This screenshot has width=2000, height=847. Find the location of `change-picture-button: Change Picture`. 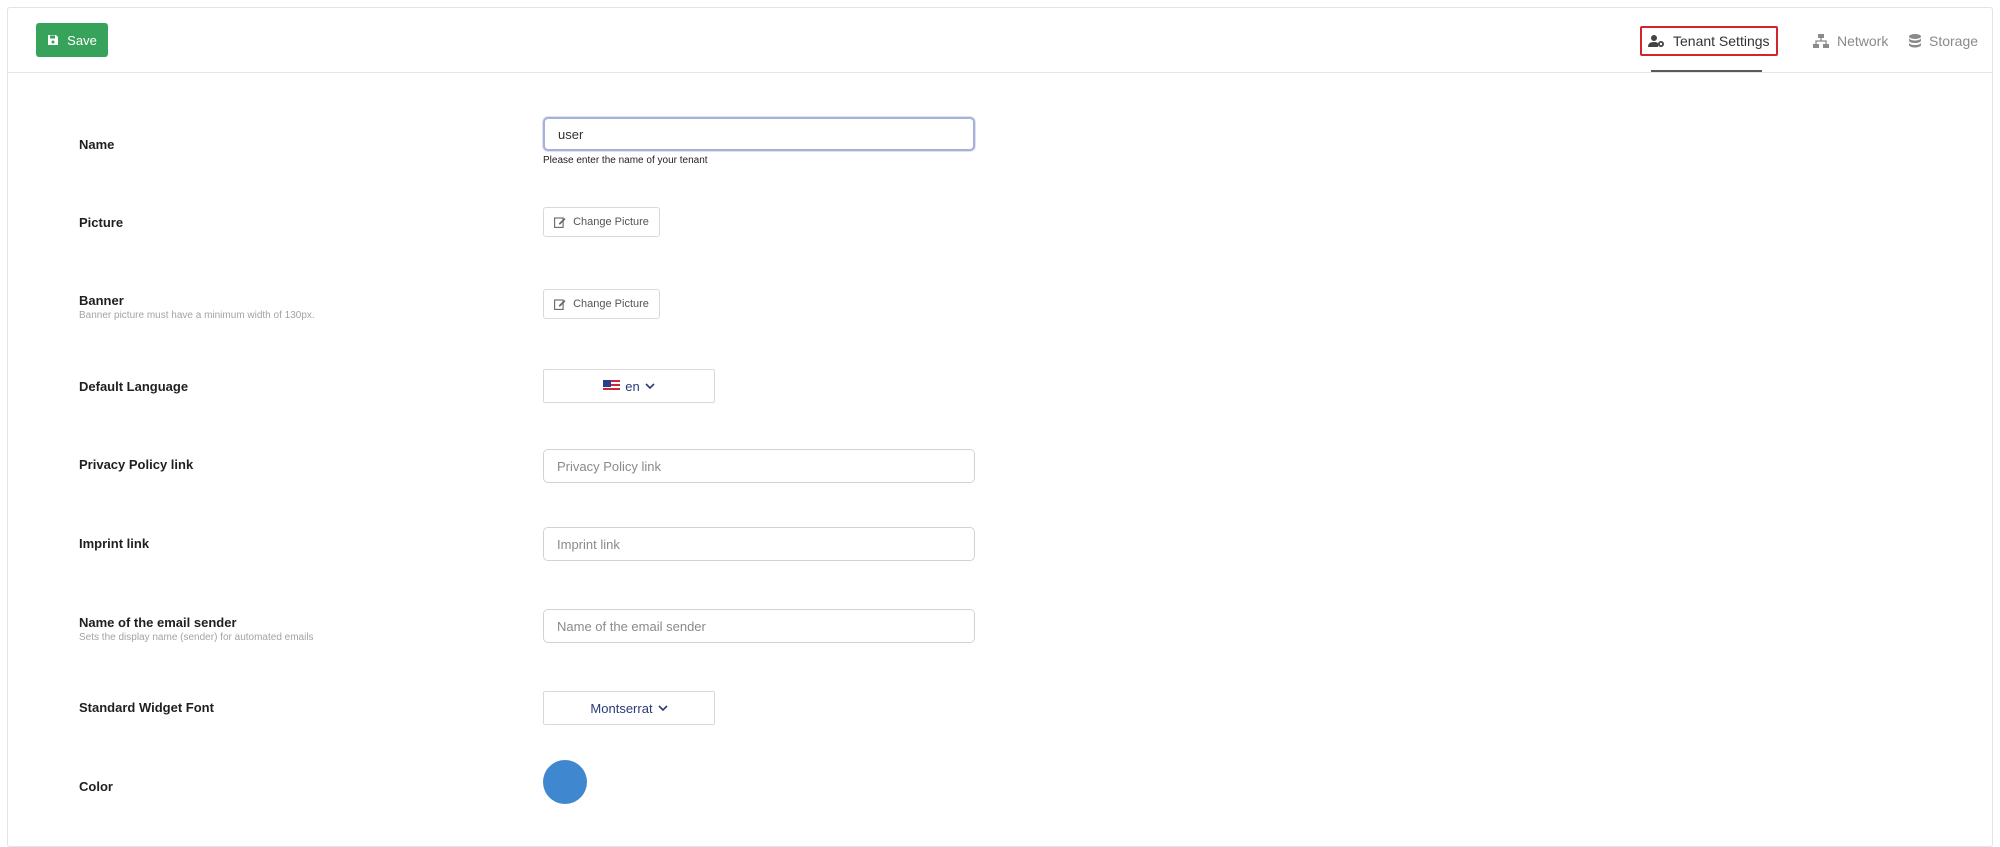

change-picture-button: Change Picture is located at coordinates (601, 222).